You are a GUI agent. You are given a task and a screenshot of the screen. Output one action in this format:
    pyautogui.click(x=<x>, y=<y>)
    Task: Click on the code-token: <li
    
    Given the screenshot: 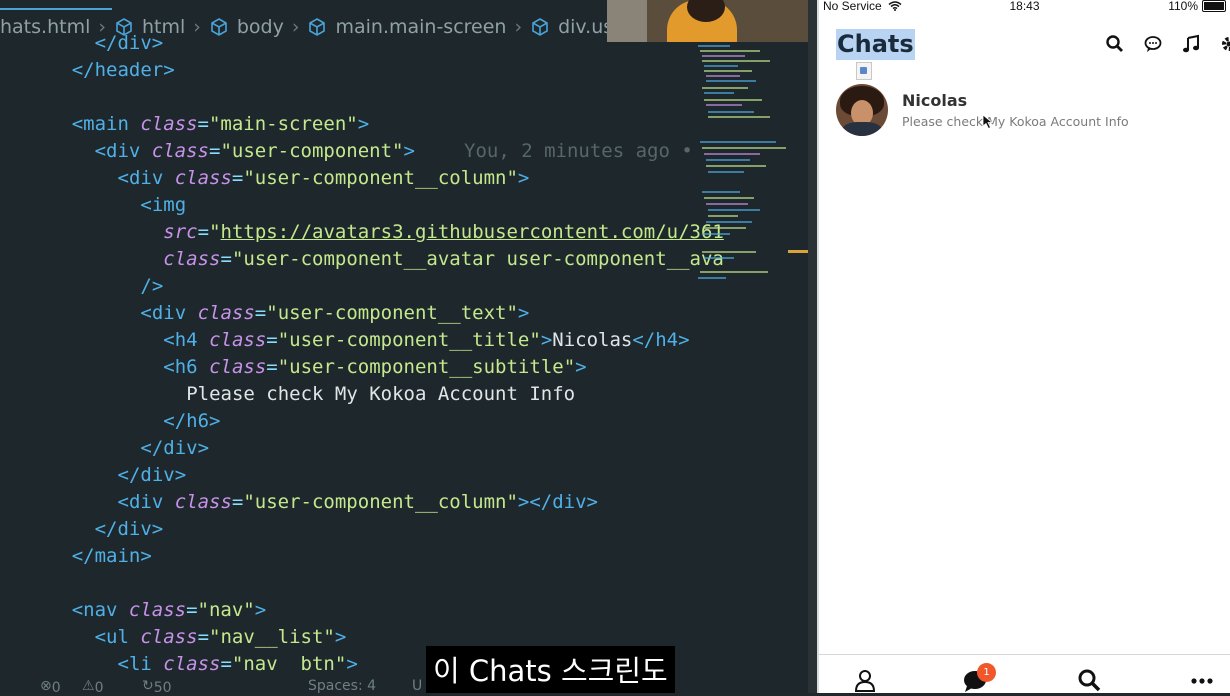 What is the action you would take?
    pyautogui.click(x=141, y=664)
    